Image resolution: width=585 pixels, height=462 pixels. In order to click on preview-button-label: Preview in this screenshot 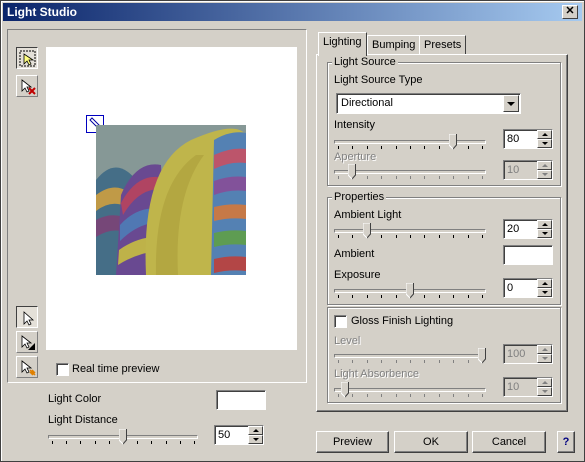, I will do `click(352, 442)`.